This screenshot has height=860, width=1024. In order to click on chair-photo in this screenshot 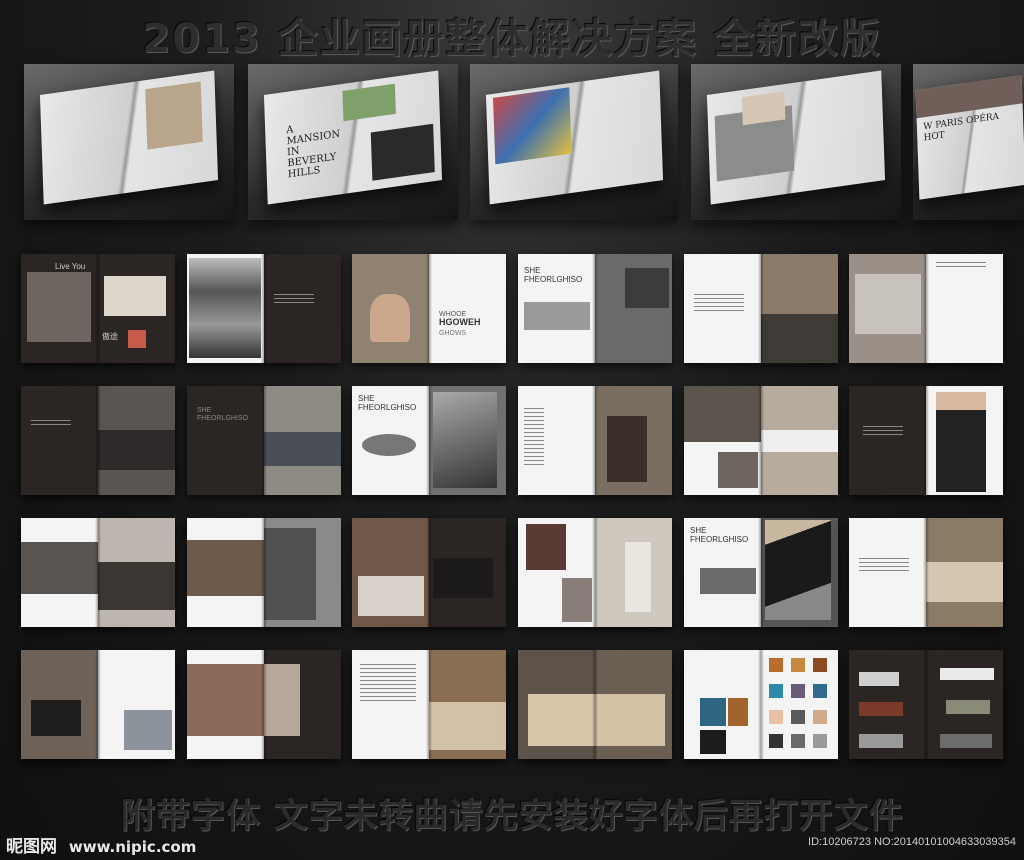, I will do `click(389, 445)`.